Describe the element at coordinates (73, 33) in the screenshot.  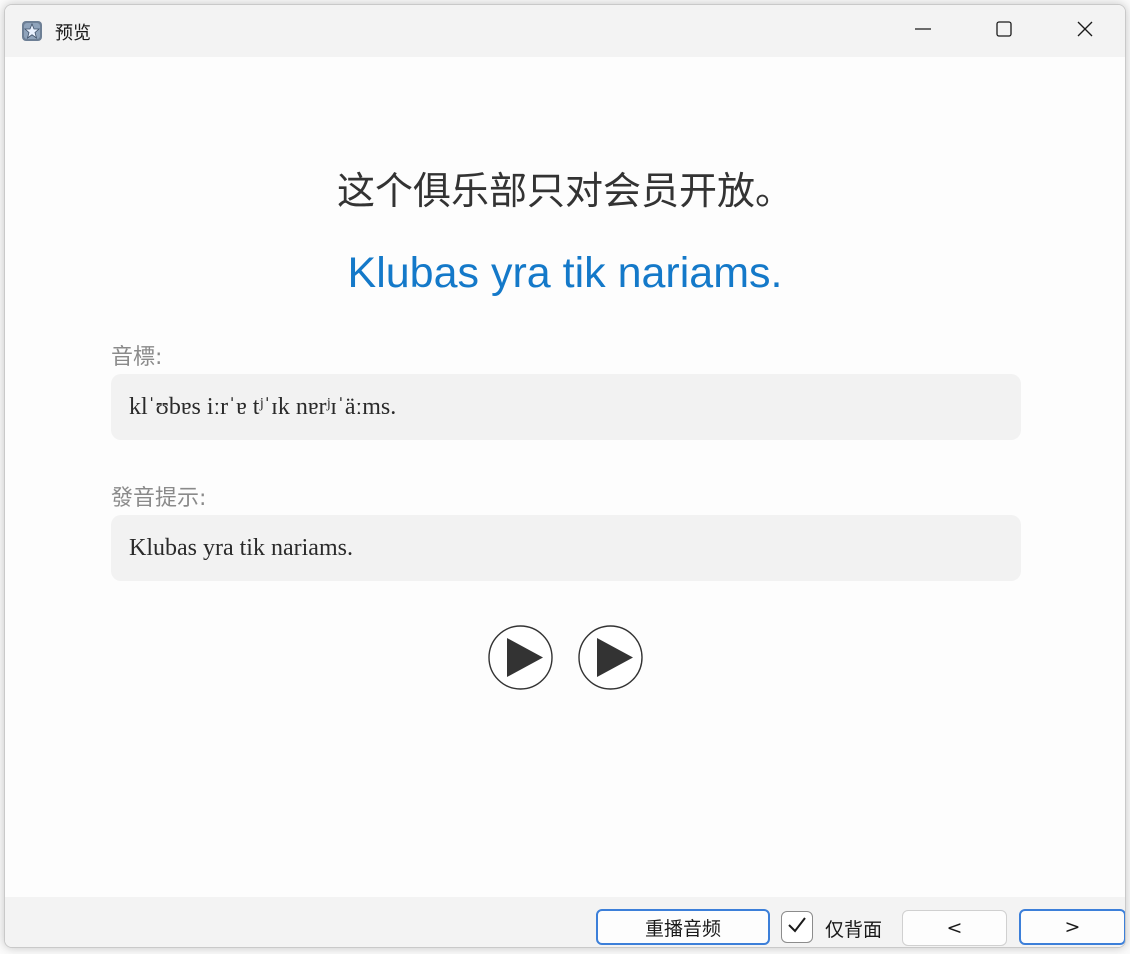
I see `window-title: 预览` at that location.